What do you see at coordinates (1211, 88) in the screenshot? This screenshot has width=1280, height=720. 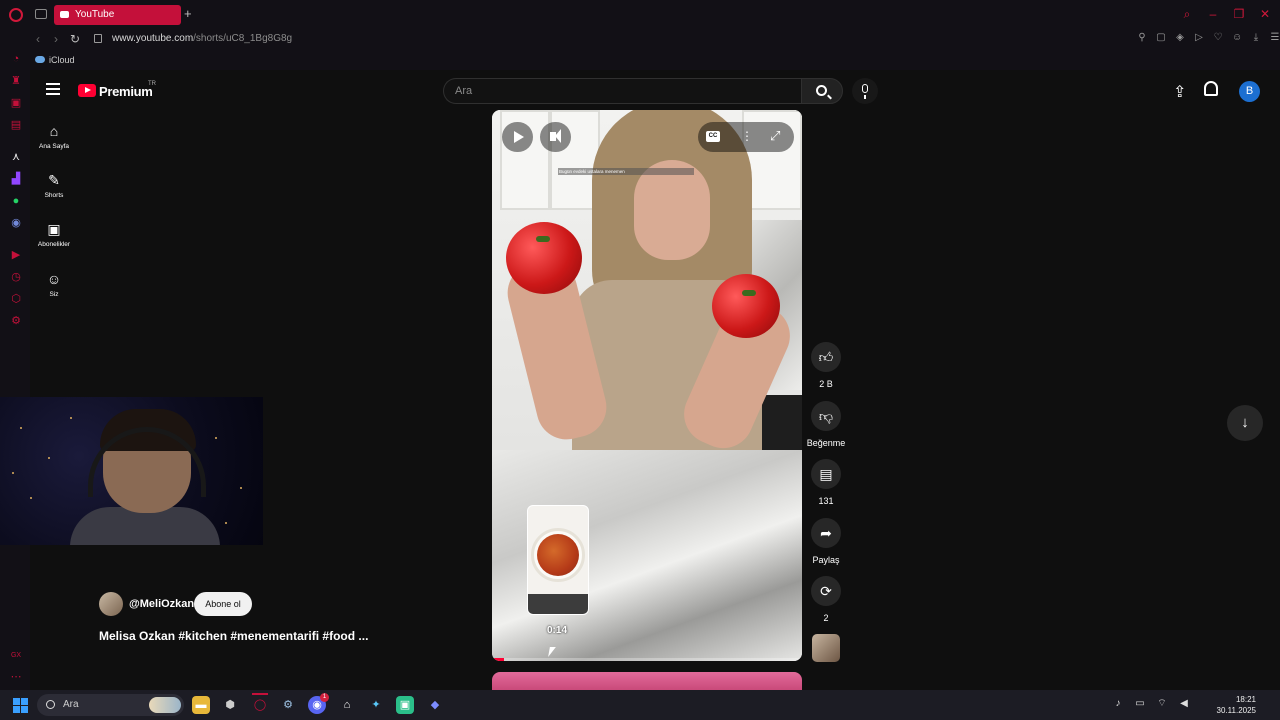 I see `notifications-bell-icon` at bounding box center [1211, 88].